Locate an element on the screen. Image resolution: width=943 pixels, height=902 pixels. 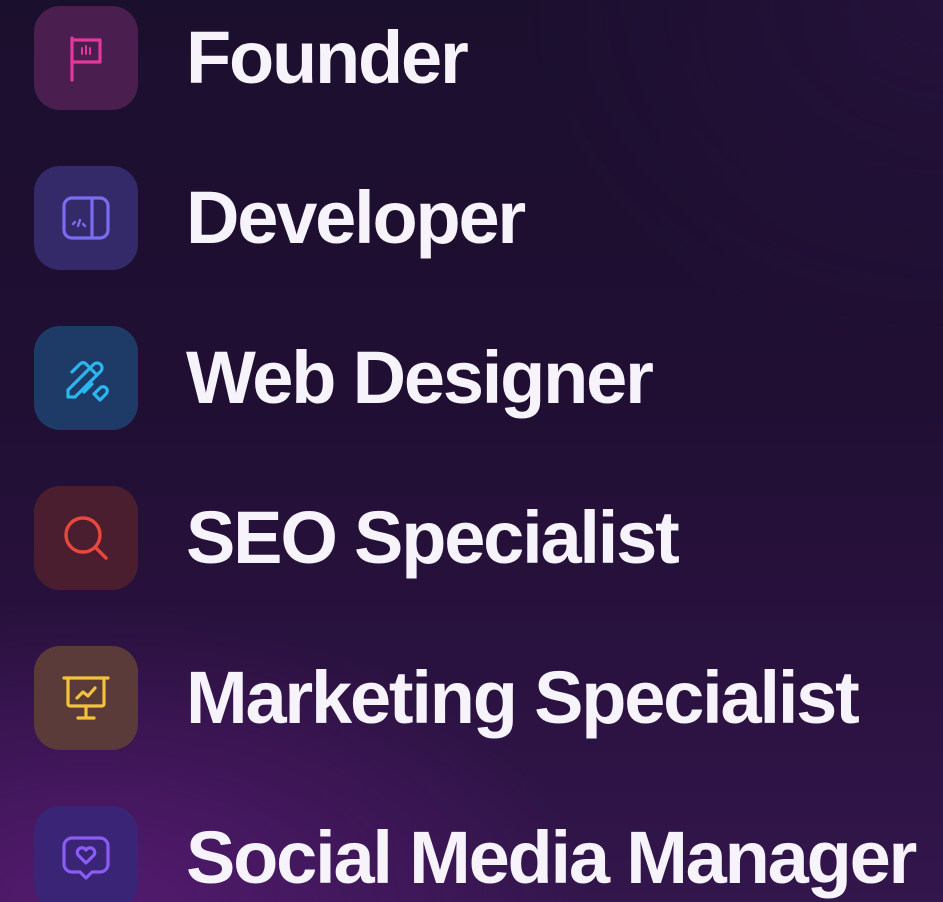
flag-icon is located at coordinates (86, 59).